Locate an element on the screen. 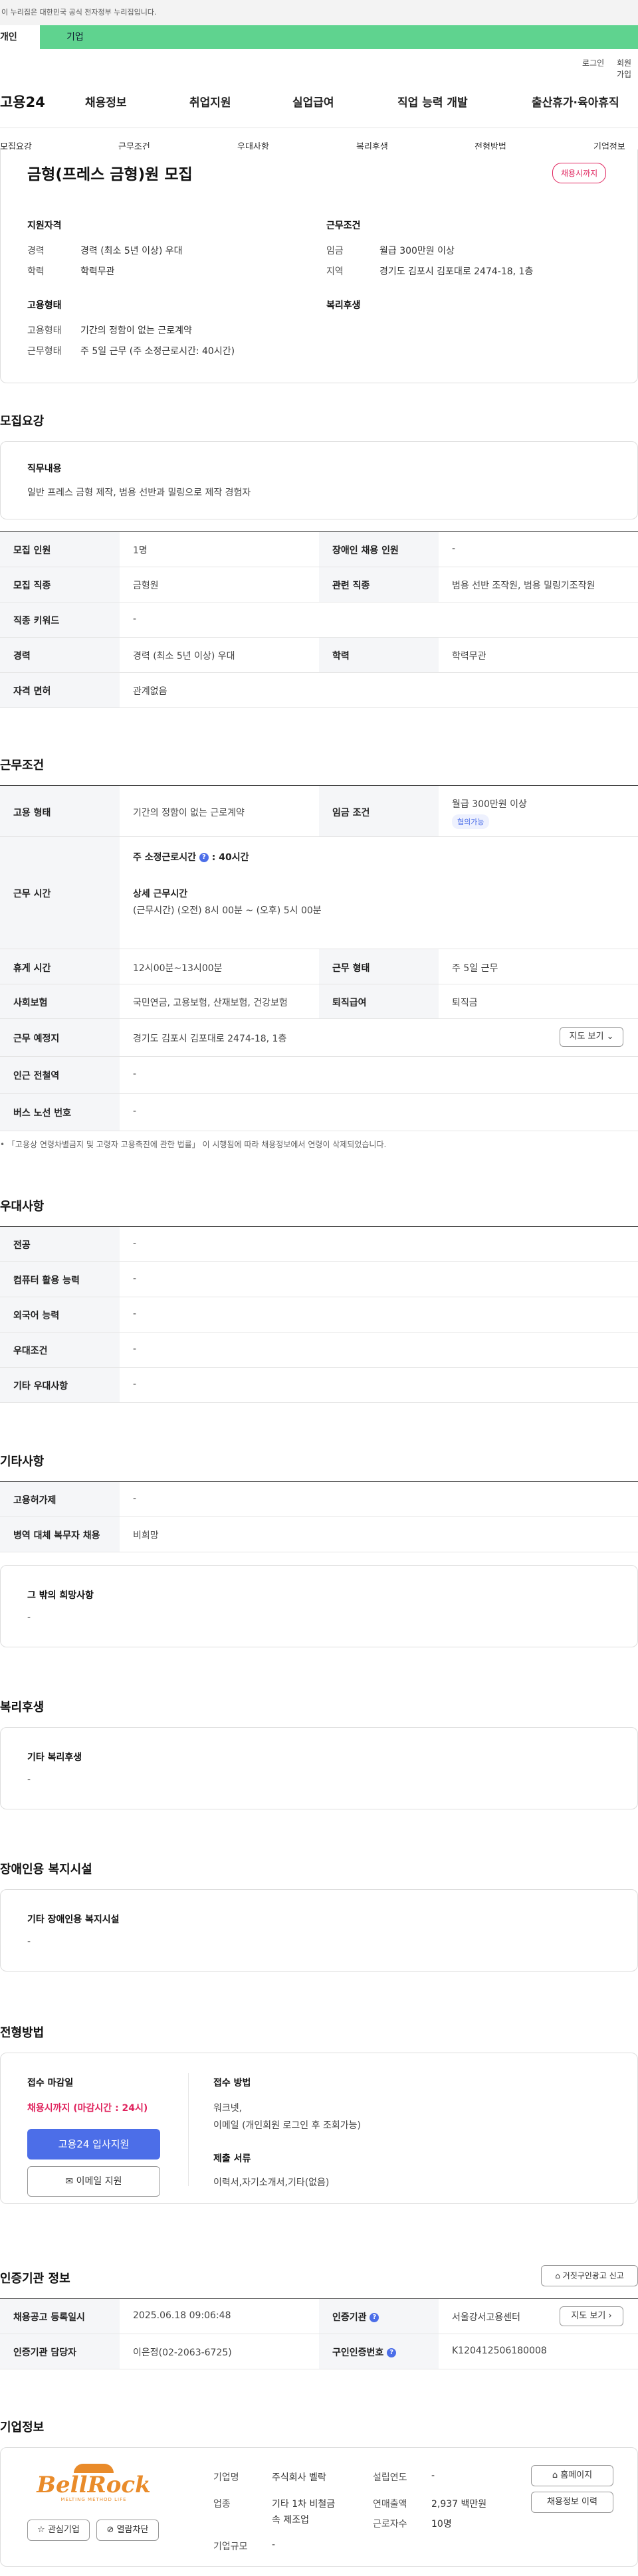  break-label: 휴게 시간 is located at coordinates (32, 968).